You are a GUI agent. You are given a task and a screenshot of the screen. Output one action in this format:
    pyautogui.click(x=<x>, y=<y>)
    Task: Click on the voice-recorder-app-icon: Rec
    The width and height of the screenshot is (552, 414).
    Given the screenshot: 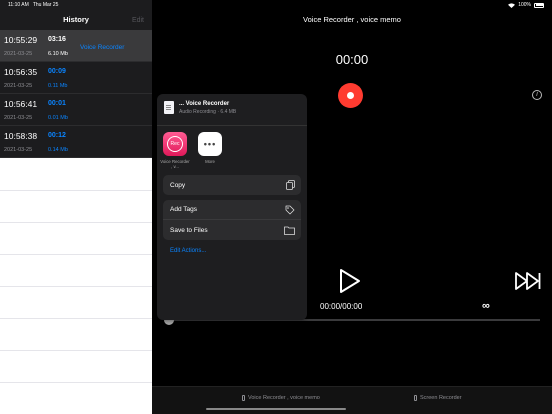 What is the action you would take?
    pyautogui.click(x=175, y=144)
    